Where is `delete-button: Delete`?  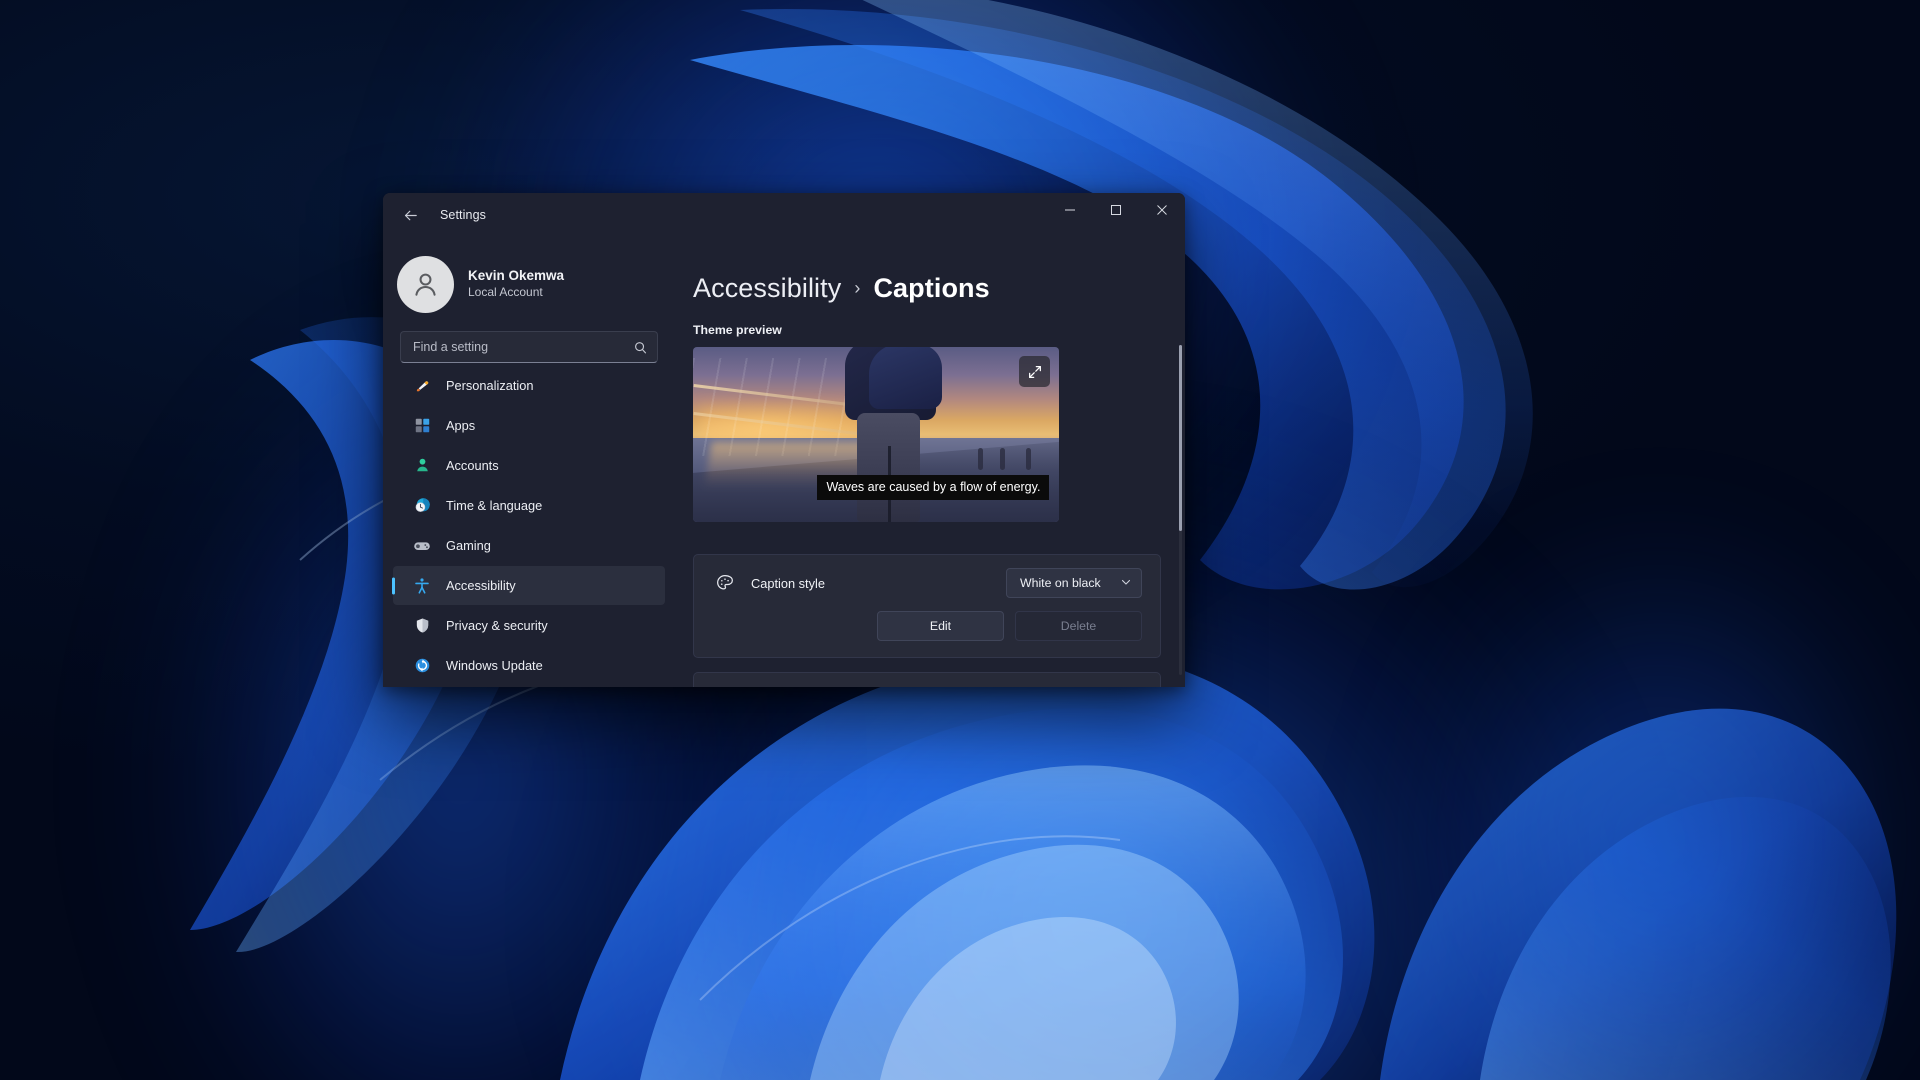 delete-button: Delete is located at coordinates (1078, 626).